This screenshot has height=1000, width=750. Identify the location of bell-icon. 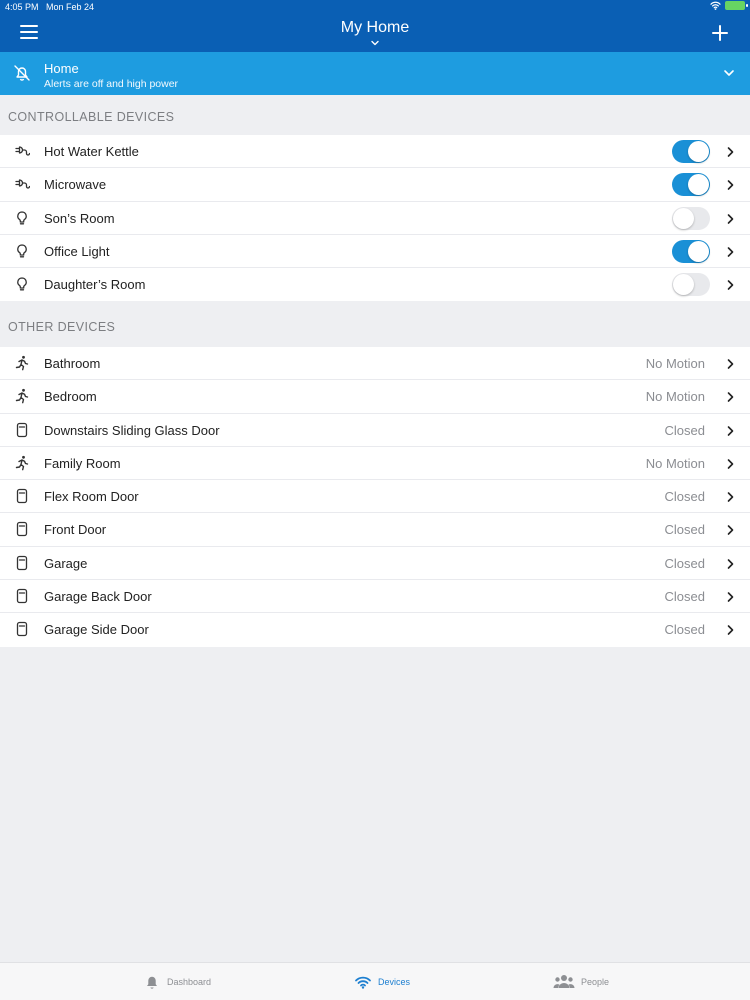
(152, 982).